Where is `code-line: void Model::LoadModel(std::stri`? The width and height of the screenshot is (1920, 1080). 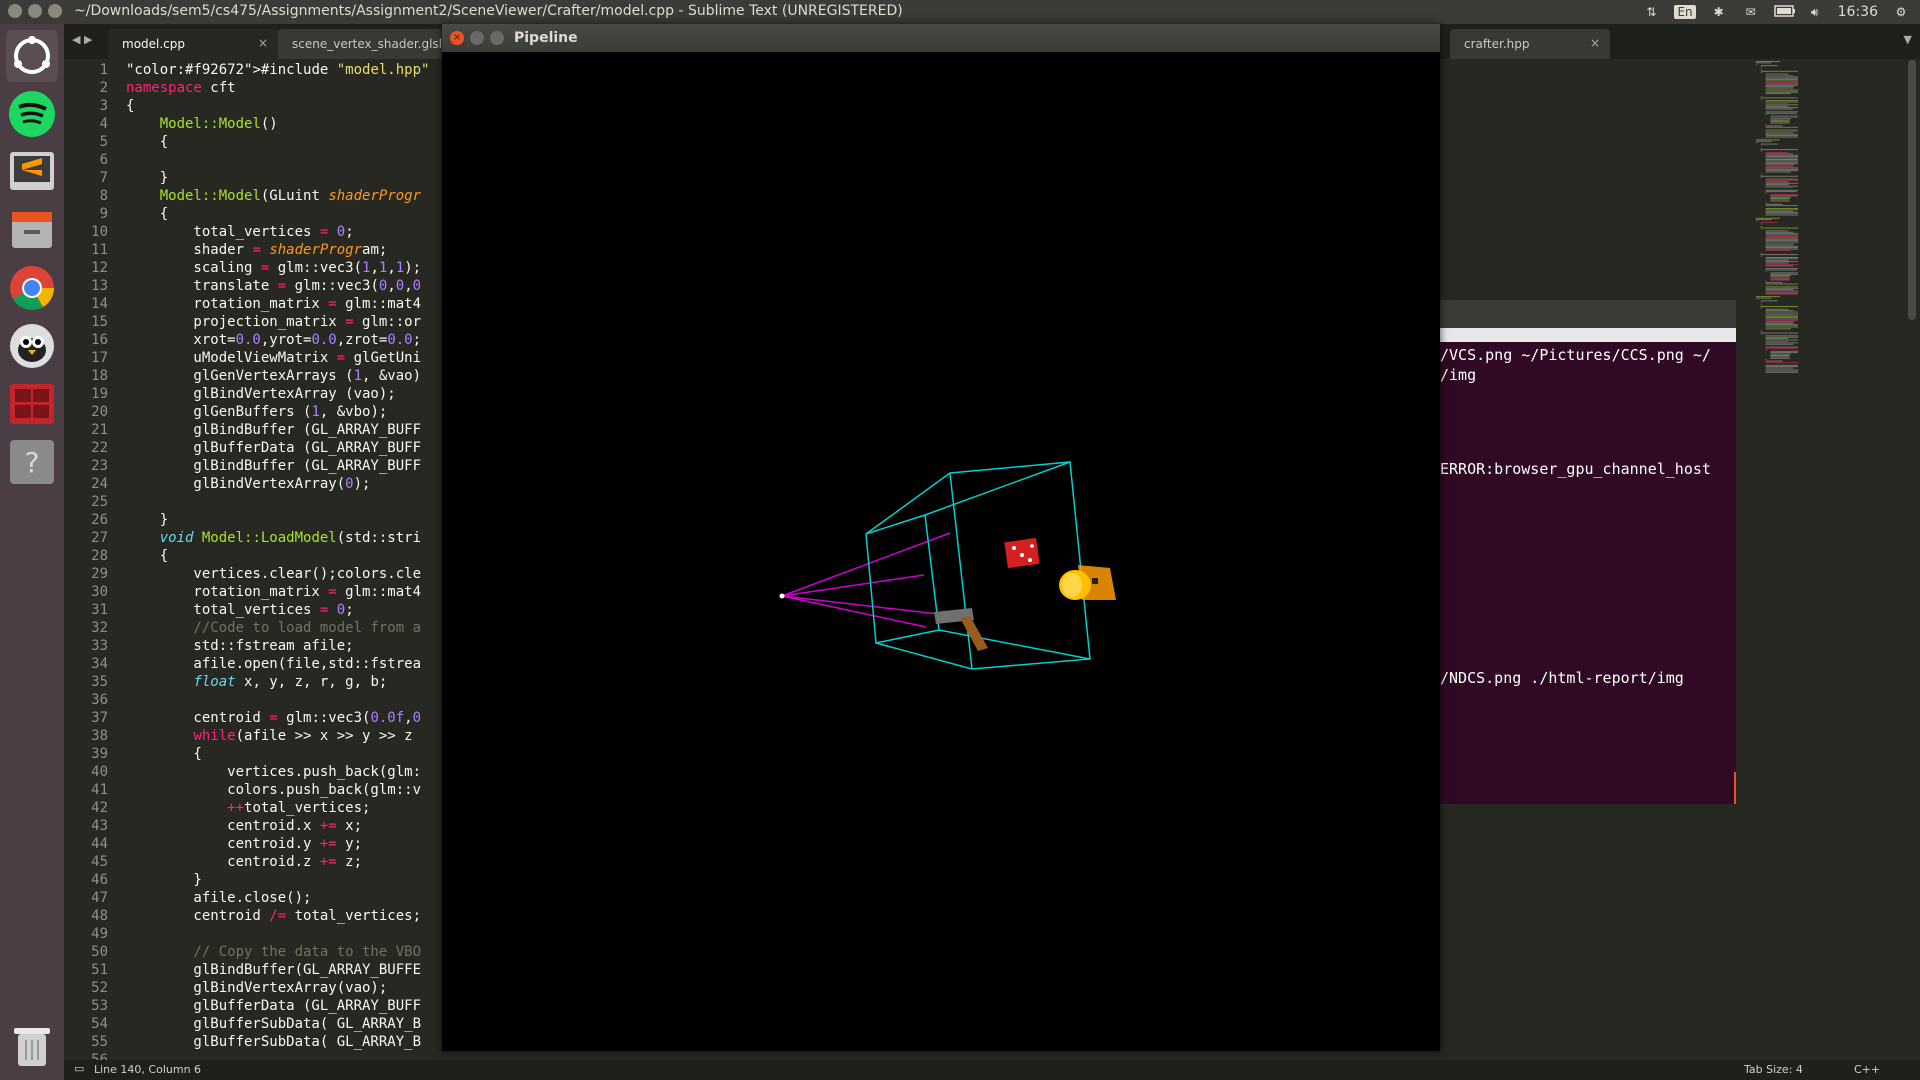 code-line: void Model::LoadModel(std::stri is located at coordinates (277, 538).